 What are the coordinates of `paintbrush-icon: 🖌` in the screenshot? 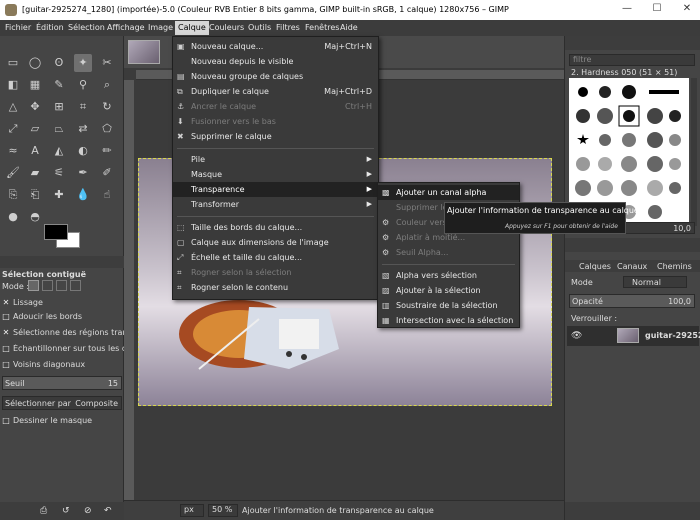 It's located at (13, 173).